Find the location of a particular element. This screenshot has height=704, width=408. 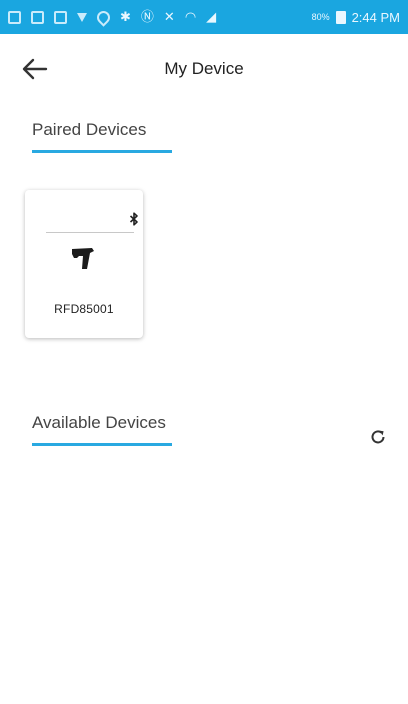

bluetooth-icon is located at coordinates (133, 219).